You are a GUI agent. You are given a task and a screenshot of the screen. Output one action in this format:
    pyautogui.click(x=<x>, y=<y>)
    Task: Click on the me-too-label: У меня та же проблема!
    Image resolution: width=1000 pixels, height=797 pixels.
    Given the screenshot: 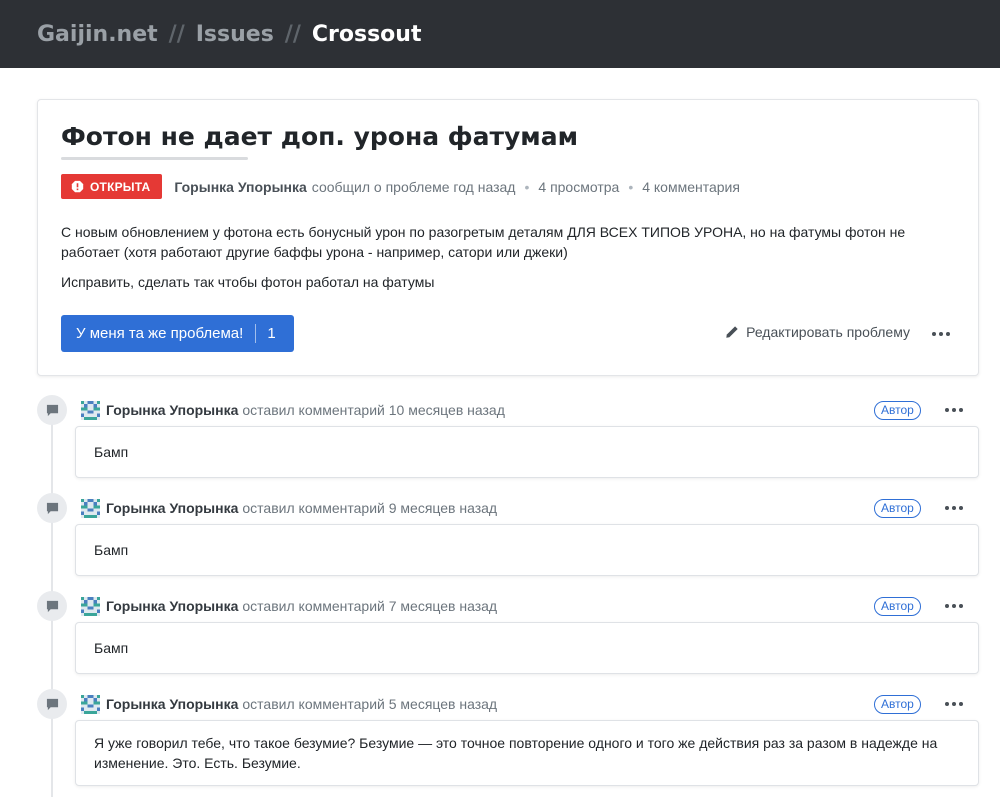 What is the action you would take?
    pyautogui.click(x=160, y=333)
    